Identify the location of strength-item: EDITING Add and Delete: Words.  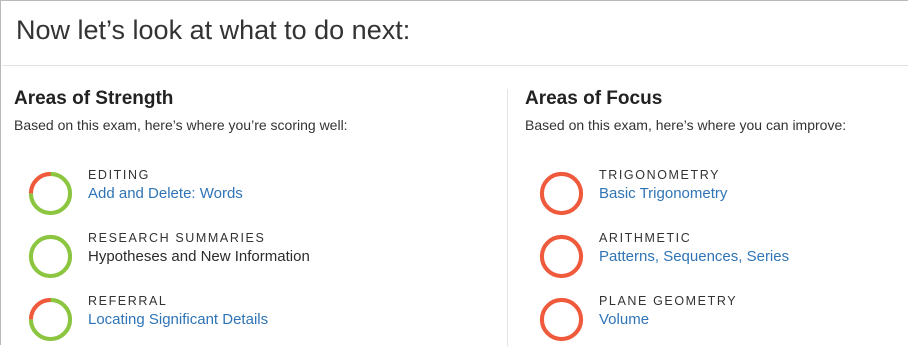
(244, 198).